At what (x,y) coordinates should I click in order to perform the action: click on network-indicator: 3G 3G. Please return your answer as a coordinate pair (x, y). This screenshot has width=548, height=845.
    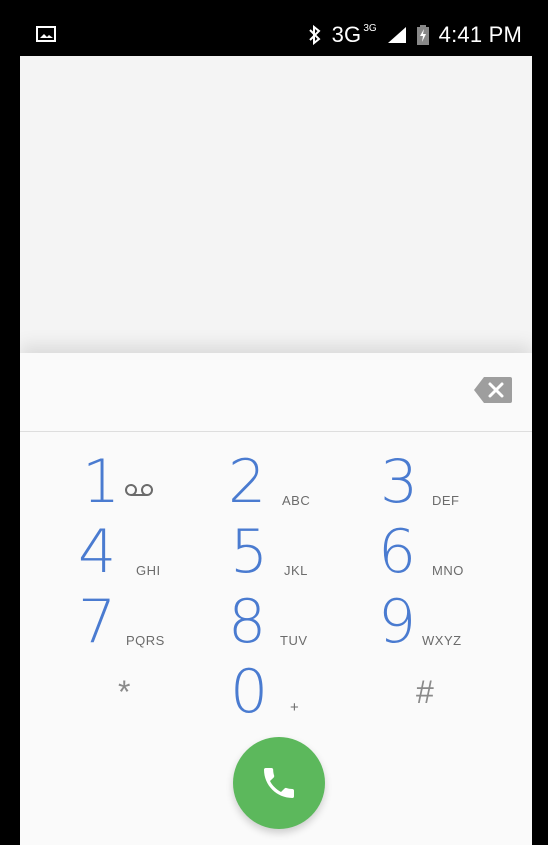
    Looking at the image, I should click on (354, 35).